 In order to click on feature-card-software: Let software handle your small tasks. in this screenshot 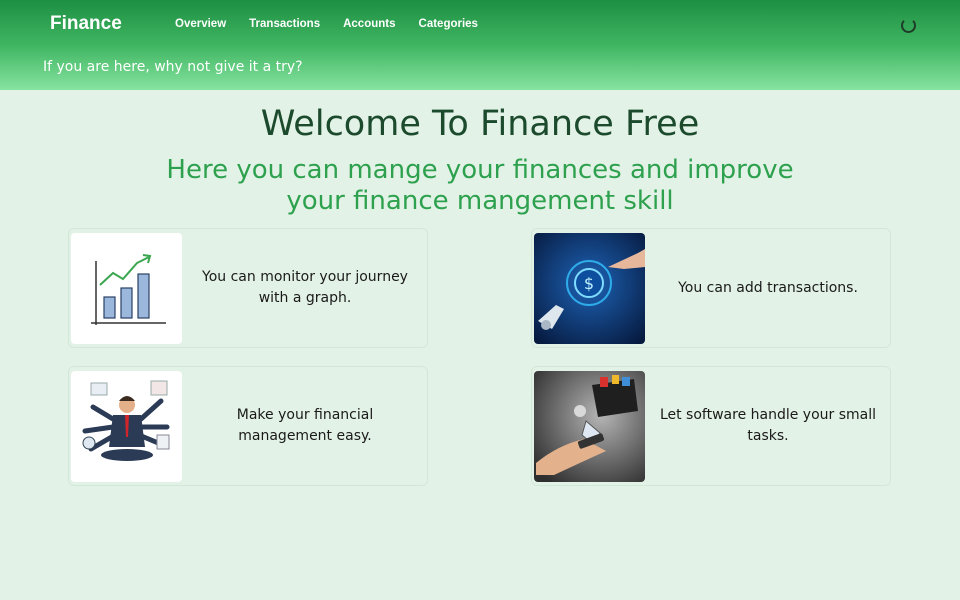, I will do `click(711, 426)`.